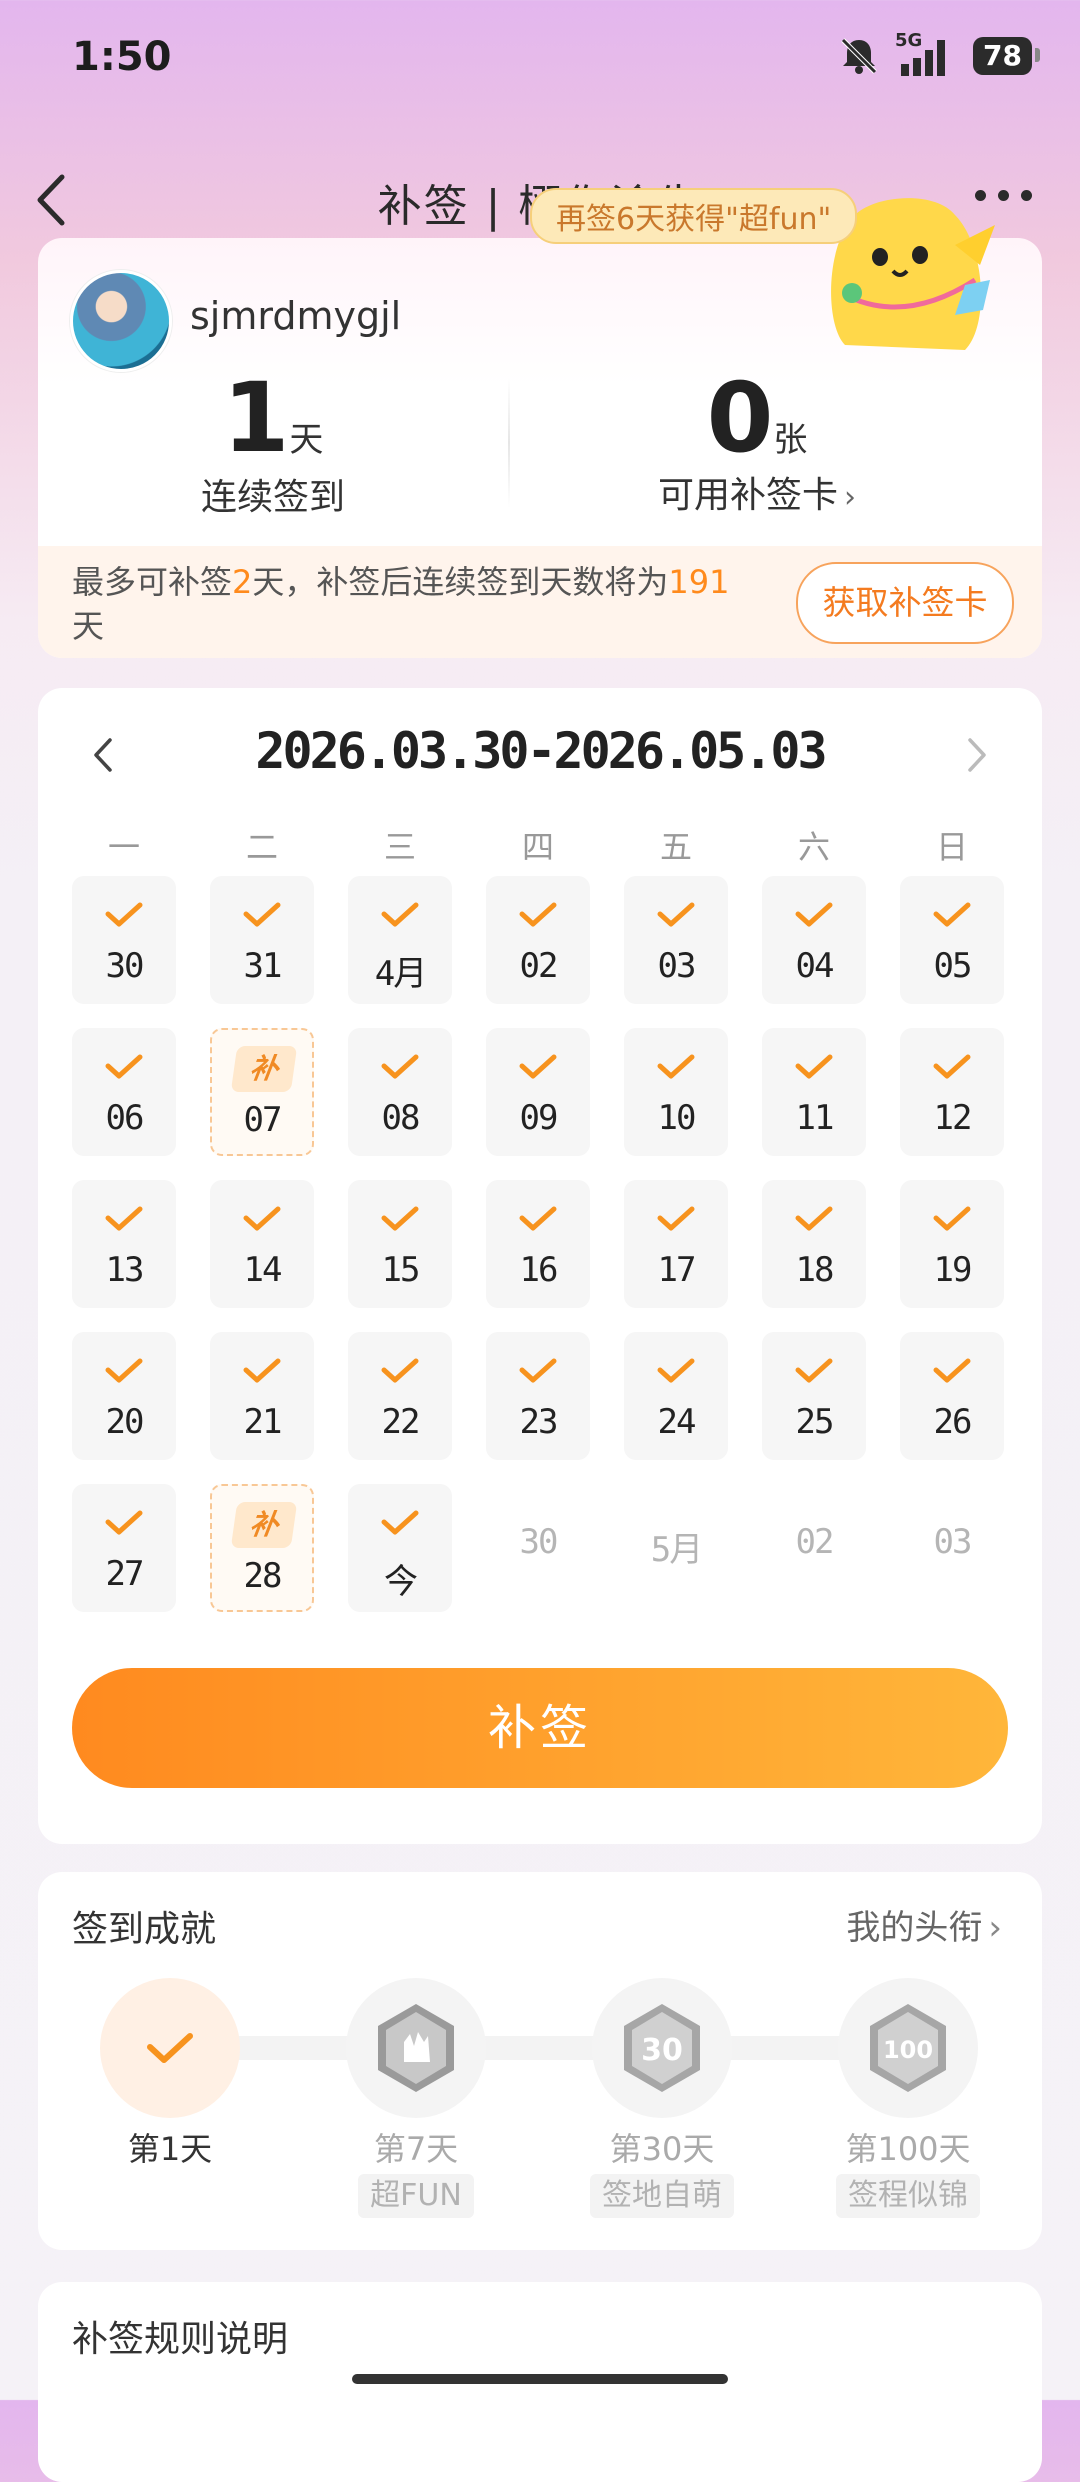 The height and width of the screenshot is (2482, 1080). Describe the element at coordinates (676, 1550) in the screenshot. I see `day-number: 5月` at that location.